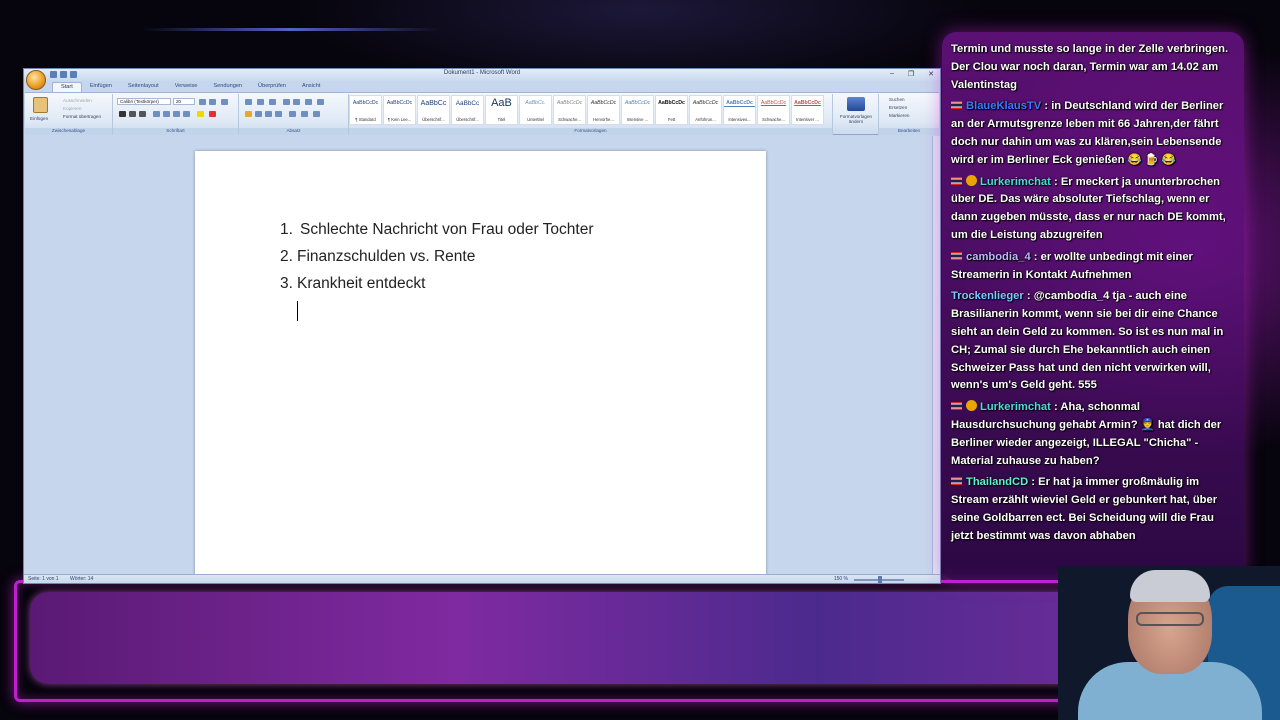 Image resolution: width=1280 pixels, height=720 pixels. Describe the element at coordinates (166, 114) in the screenshot. I see `subscript-icon` at that location.